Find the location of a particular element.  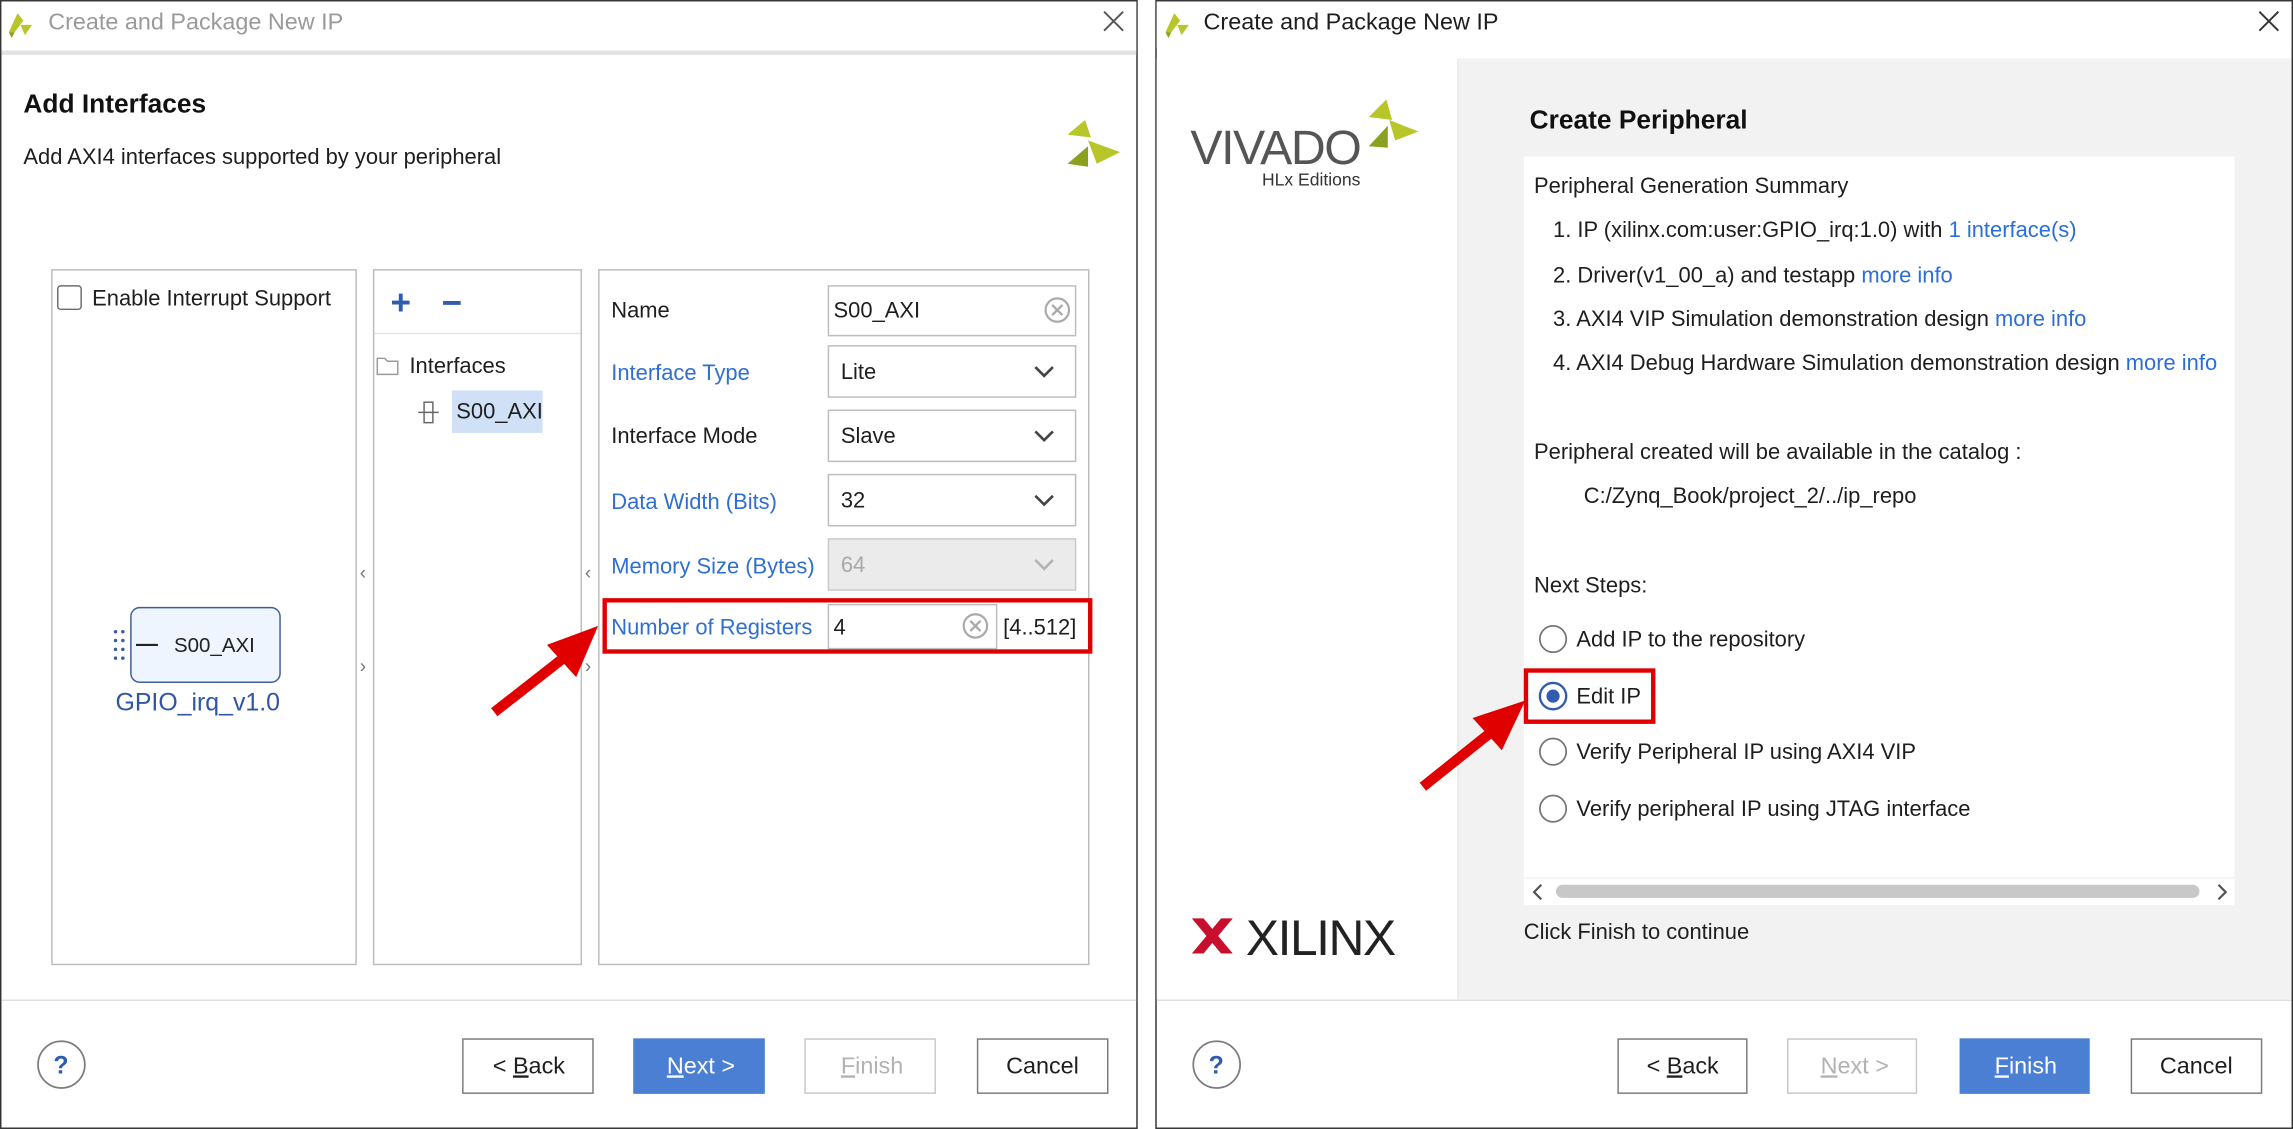

ip-name-label: GPIO_irq_v1.0 is located at coordinates (198, 703).